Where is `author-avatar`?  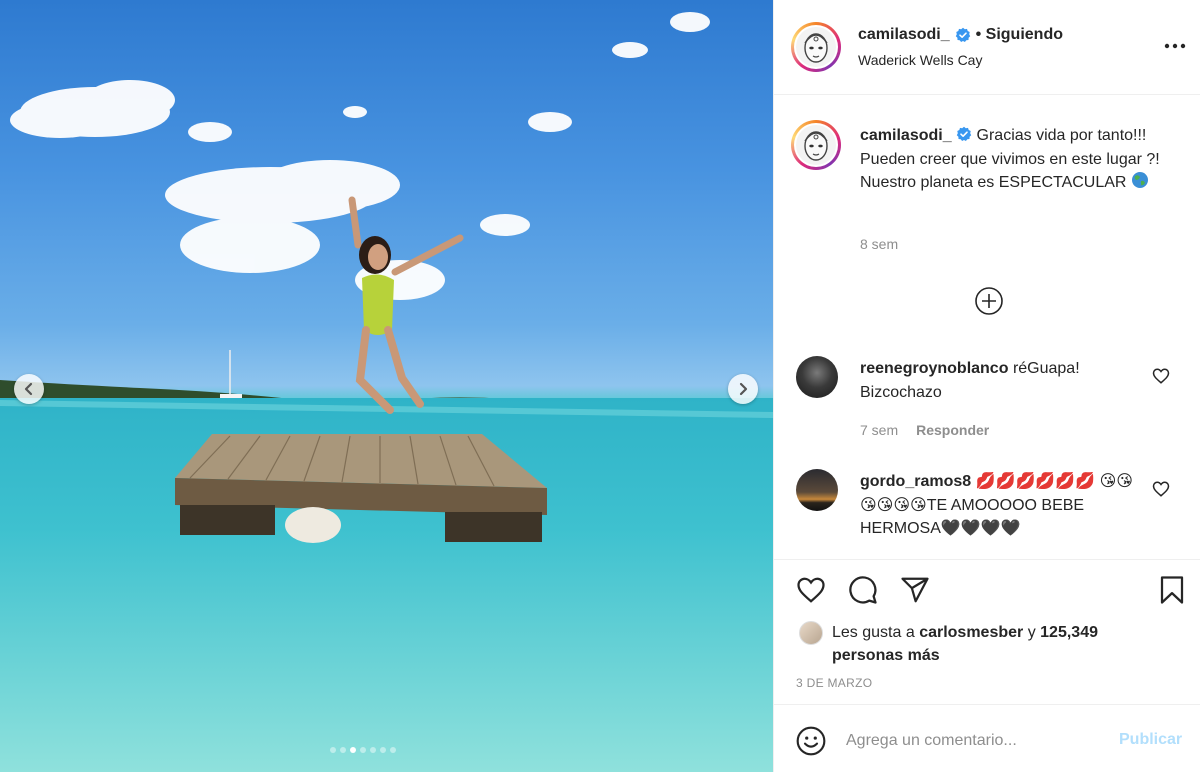
author-avatar is located at coordinates (816, 47).